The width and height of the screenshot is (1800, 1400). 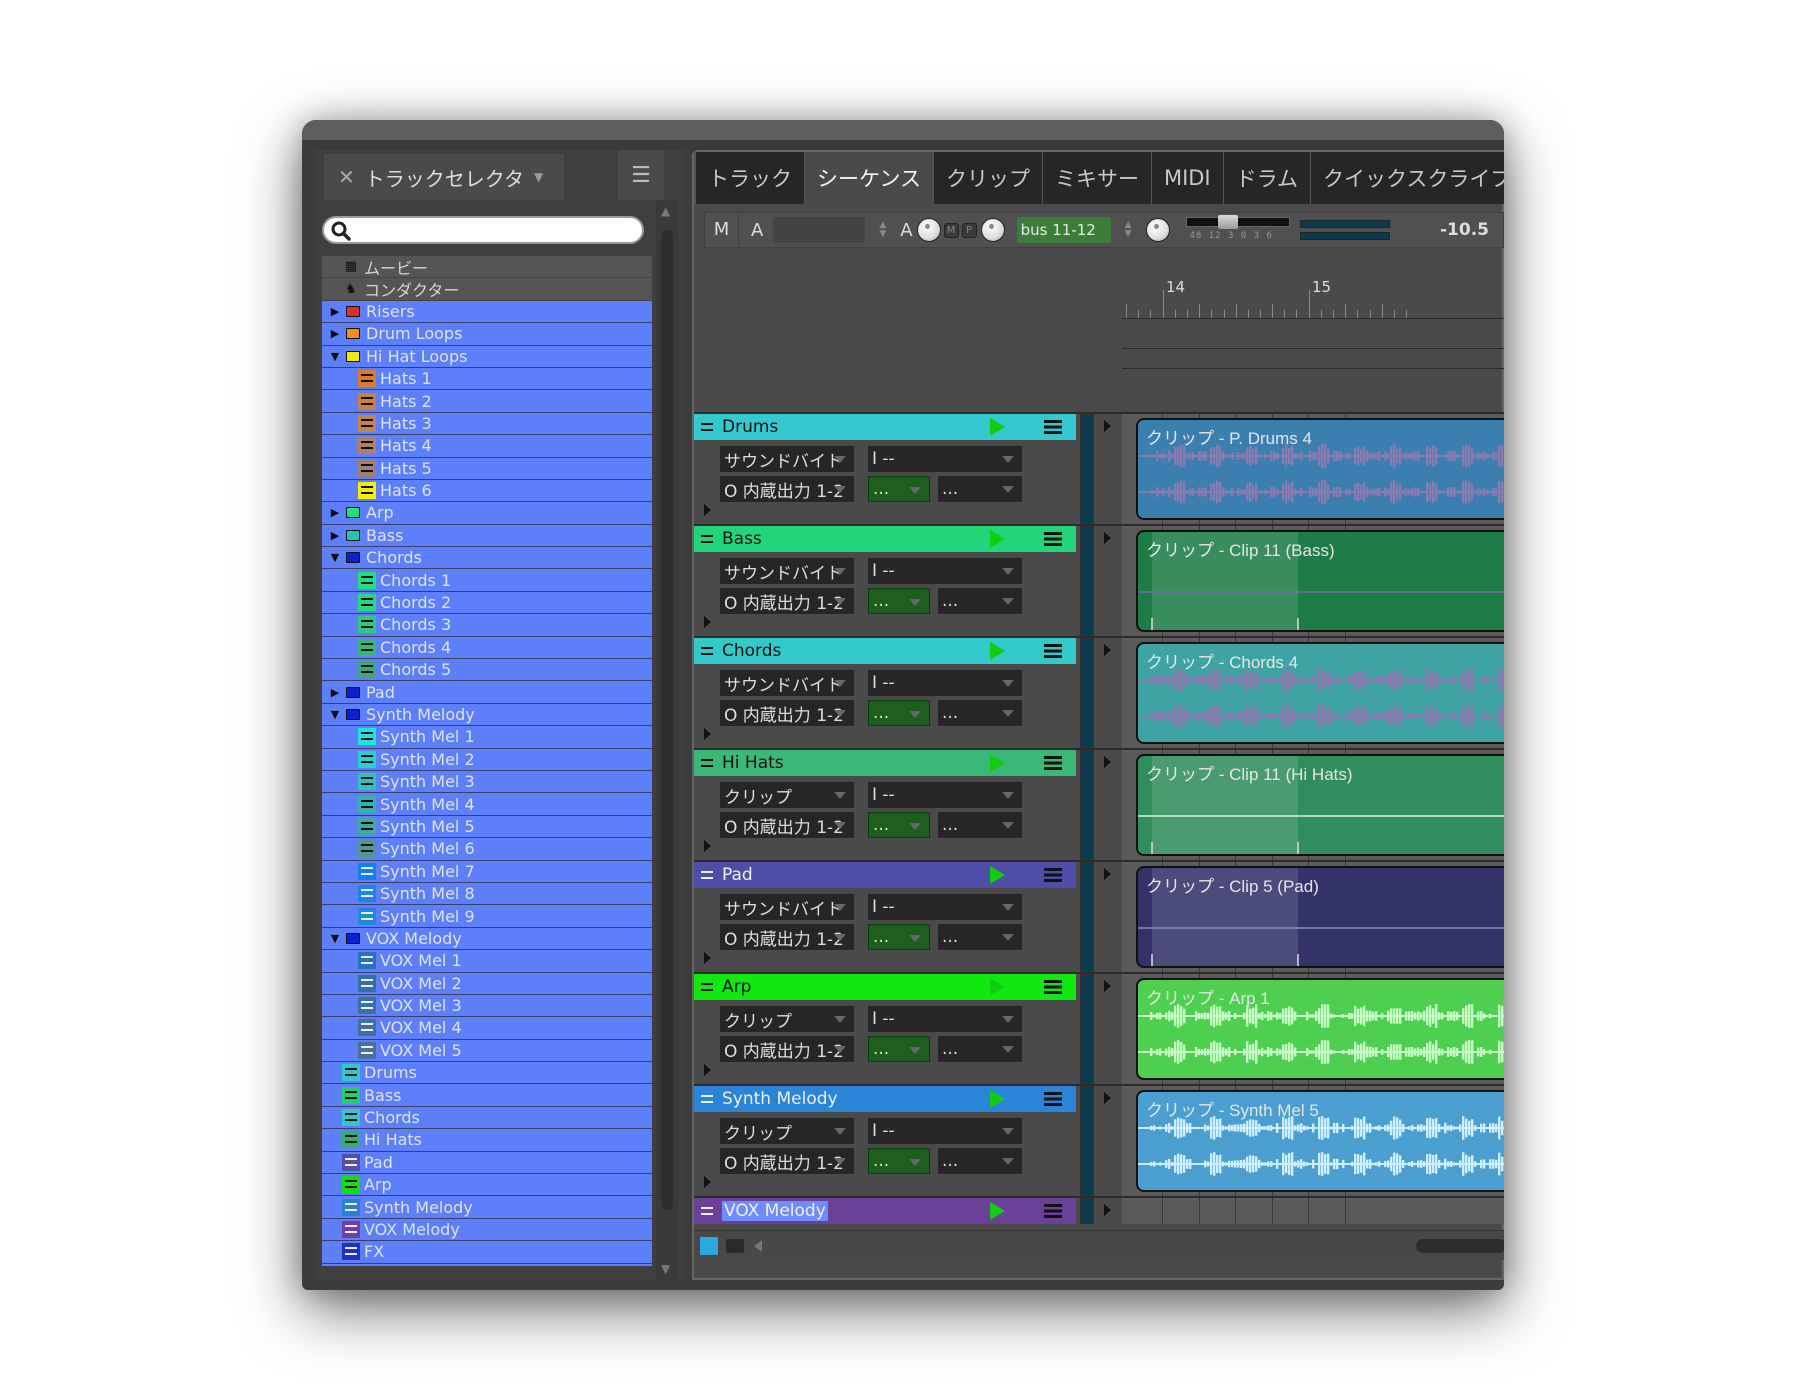 I want to click on tab-6: クイックスクライブ, so click(x=1407, y=178).